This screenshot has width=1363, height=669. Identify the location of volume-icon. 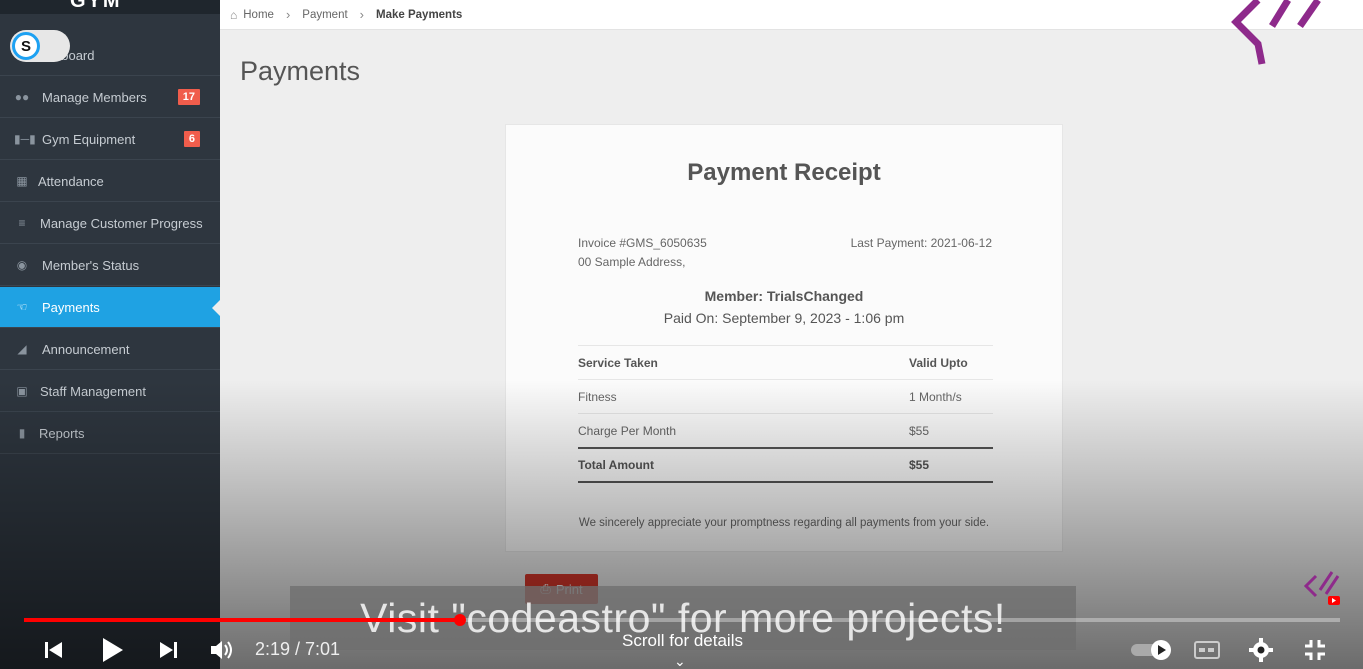
(222, 650).